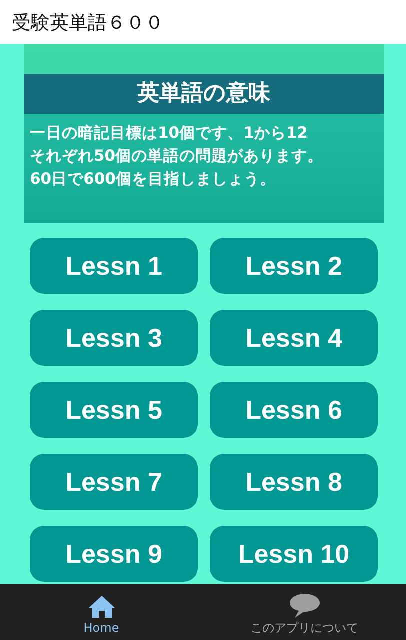 This screenshot has height=640, width=406. What do you see at coordinates (114, 338) in the screenshot?
I see `lesson-button: Lessn 3` at bounding box center [114, 338].